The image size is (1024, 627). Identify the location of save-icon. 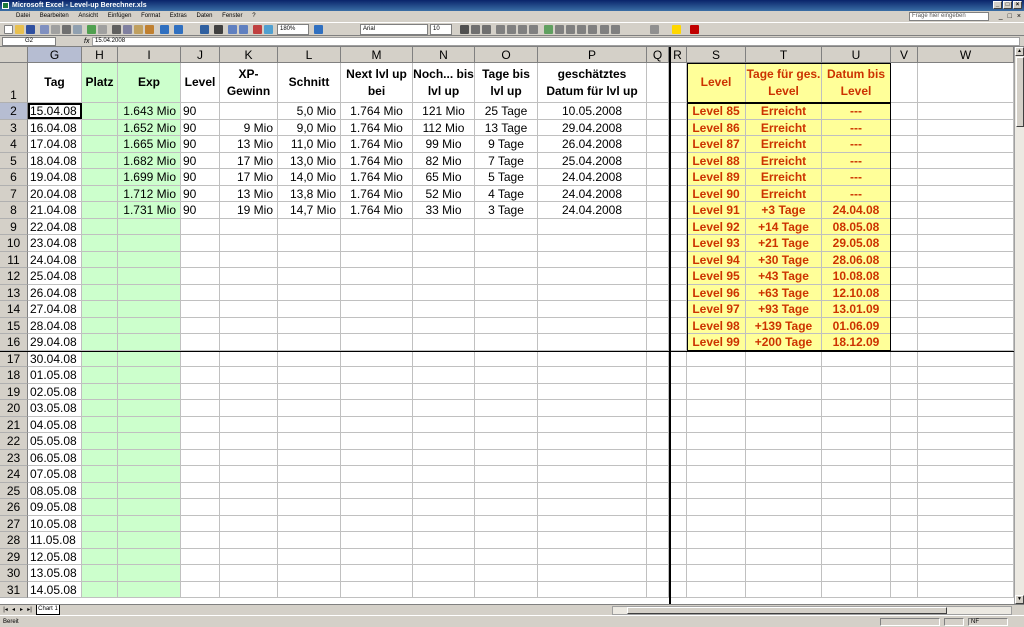
(30, 29).